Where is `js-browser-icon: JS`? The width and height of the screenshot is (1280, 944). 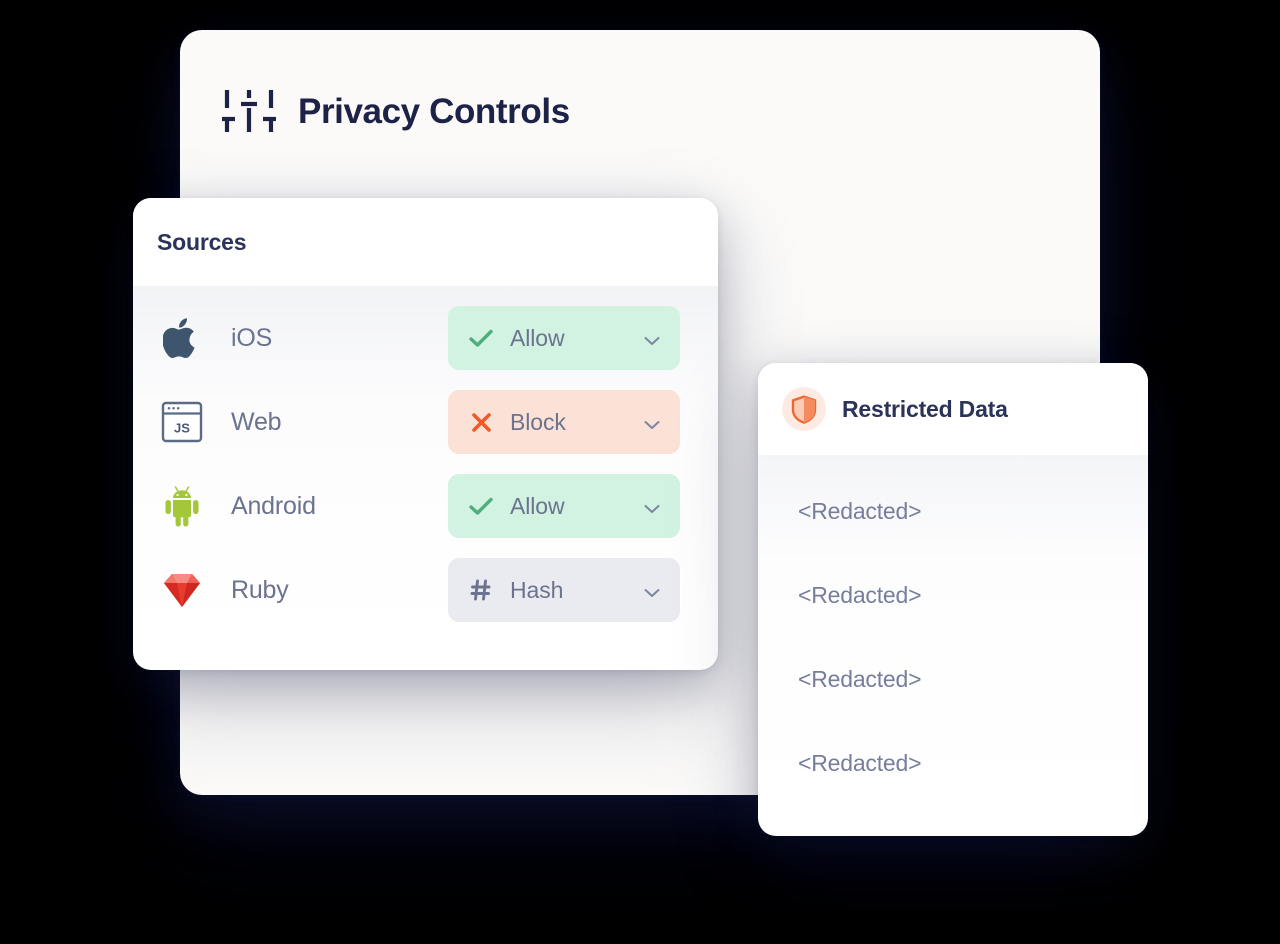 js-browser-icon: JS is located at coordinates (182, 422).